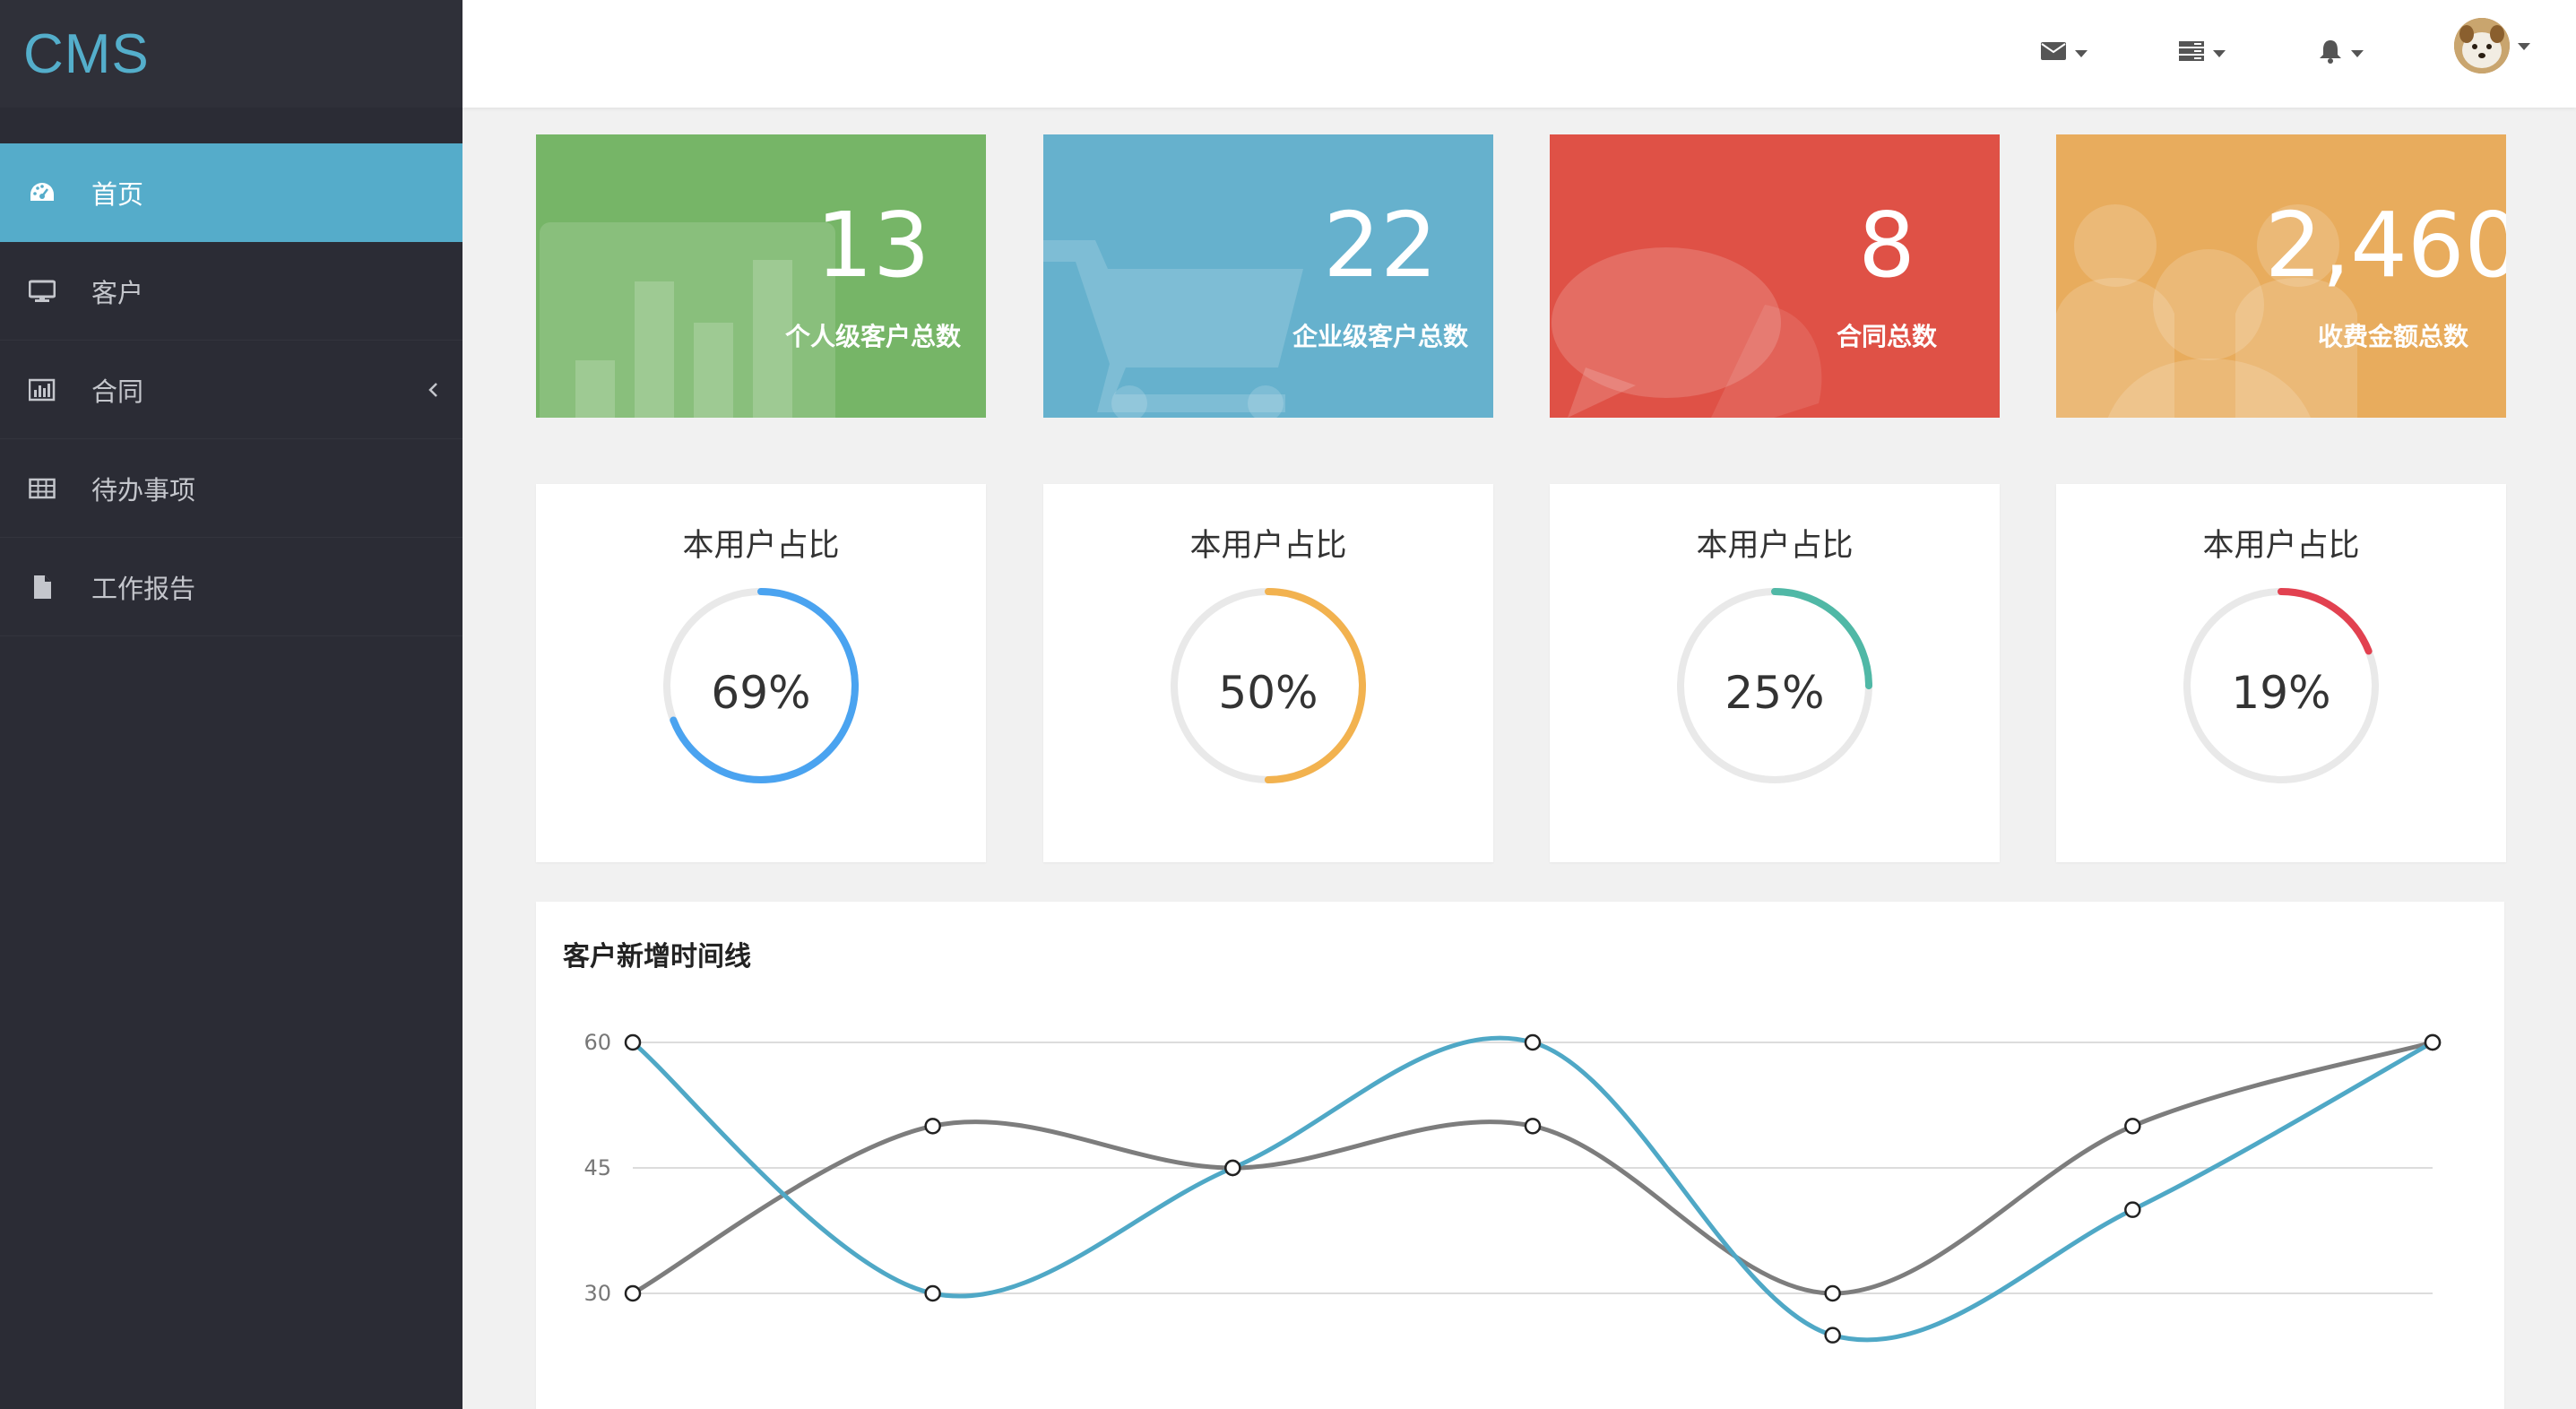 Image resolution: width=2576 pixels, height=1409 pixels. I want to click on user-avatar, so click(2482, 45).